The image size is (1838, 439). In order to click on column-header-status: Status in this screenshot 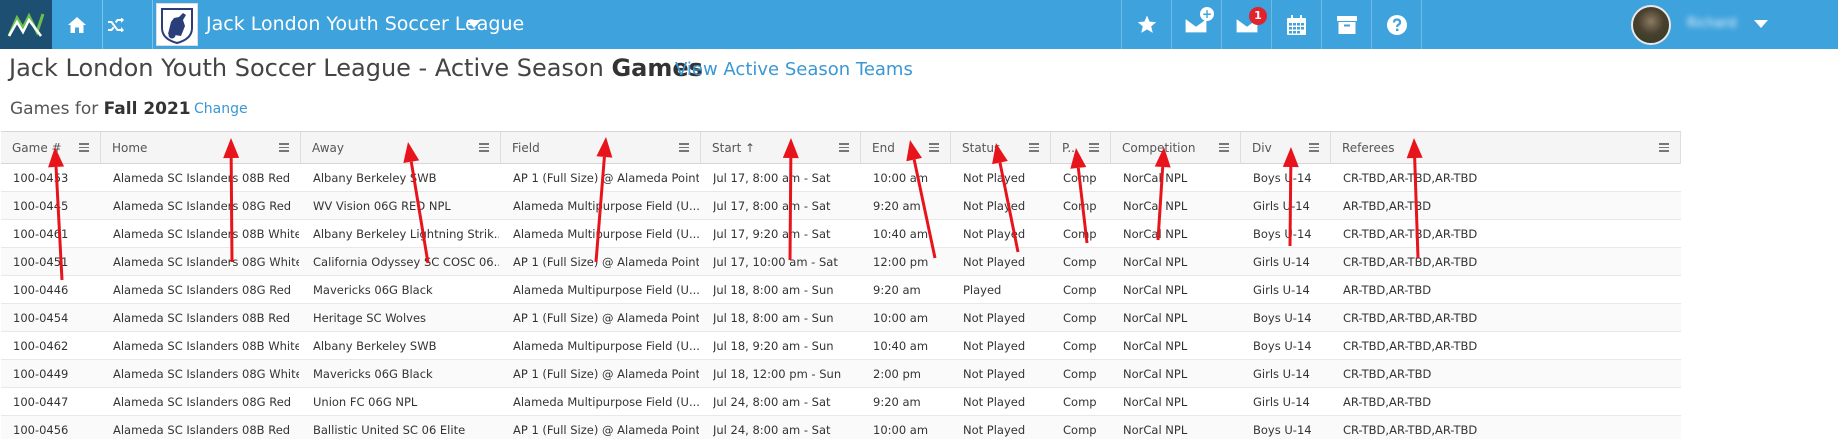, I will do `click(1001, 148)`.